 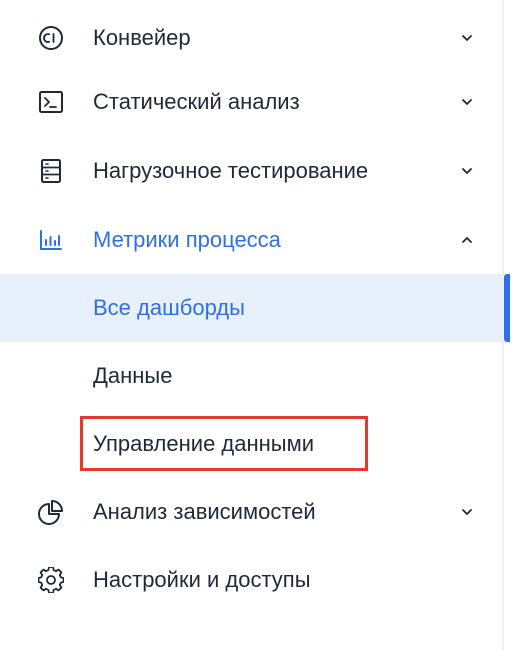 I want to click on sidebar-subitem-label: Управление данными, so click(x=204, y=443).